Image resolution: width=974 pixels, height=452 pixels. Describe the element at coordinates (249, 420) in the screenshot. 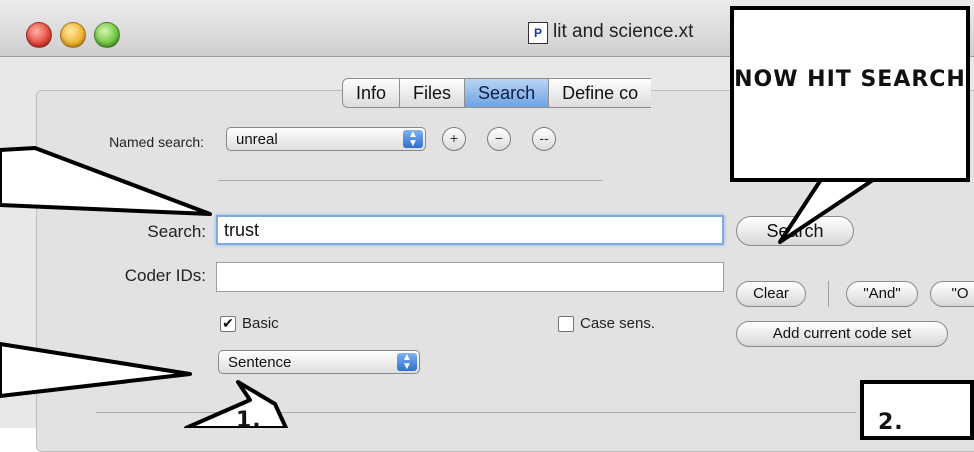

I see `callout-step-1: 1.` at that location.